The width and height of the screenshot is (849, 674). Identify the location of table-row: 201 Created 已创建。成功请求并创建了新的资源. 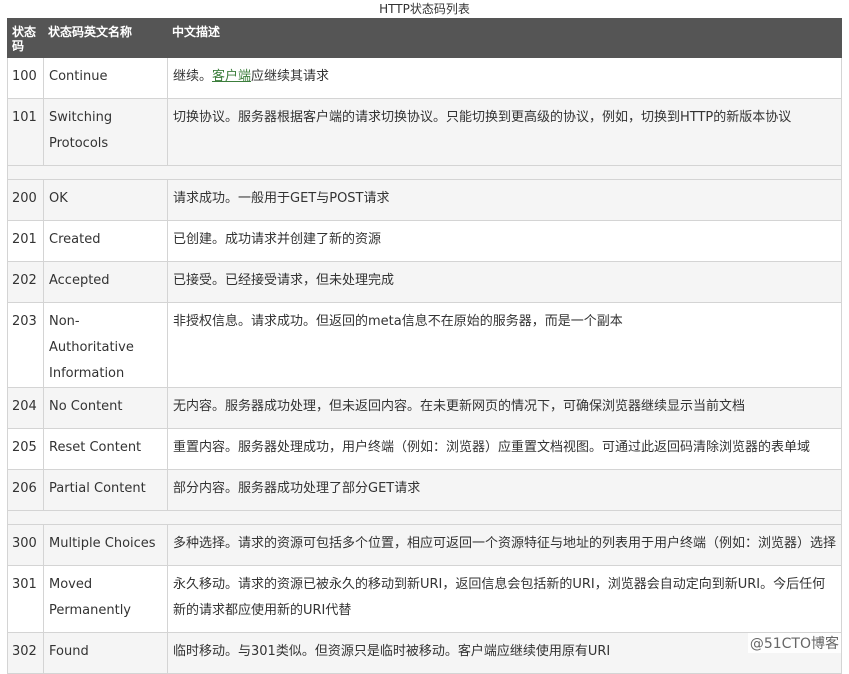
(424, 241).